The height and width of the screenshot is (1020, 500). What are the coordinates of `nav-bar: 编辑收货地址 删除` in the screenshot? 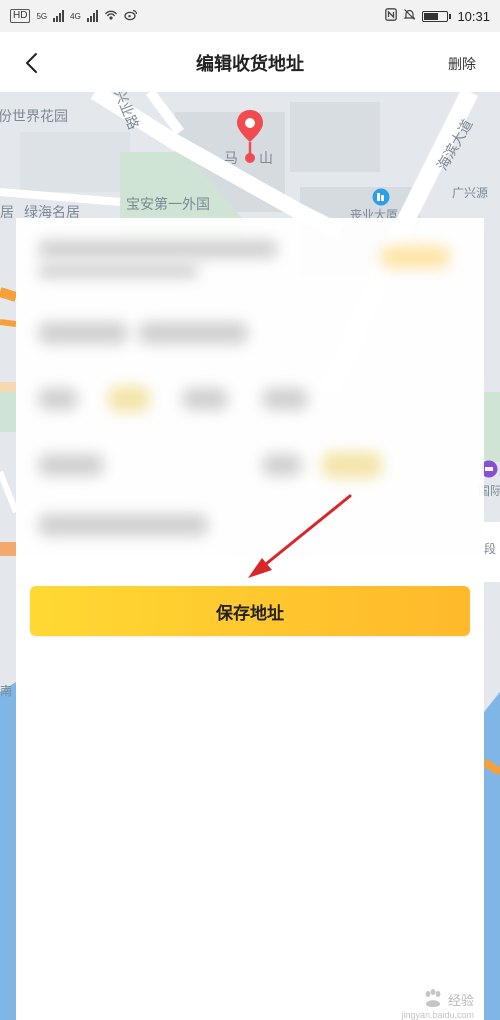 It's located at (250, 62).